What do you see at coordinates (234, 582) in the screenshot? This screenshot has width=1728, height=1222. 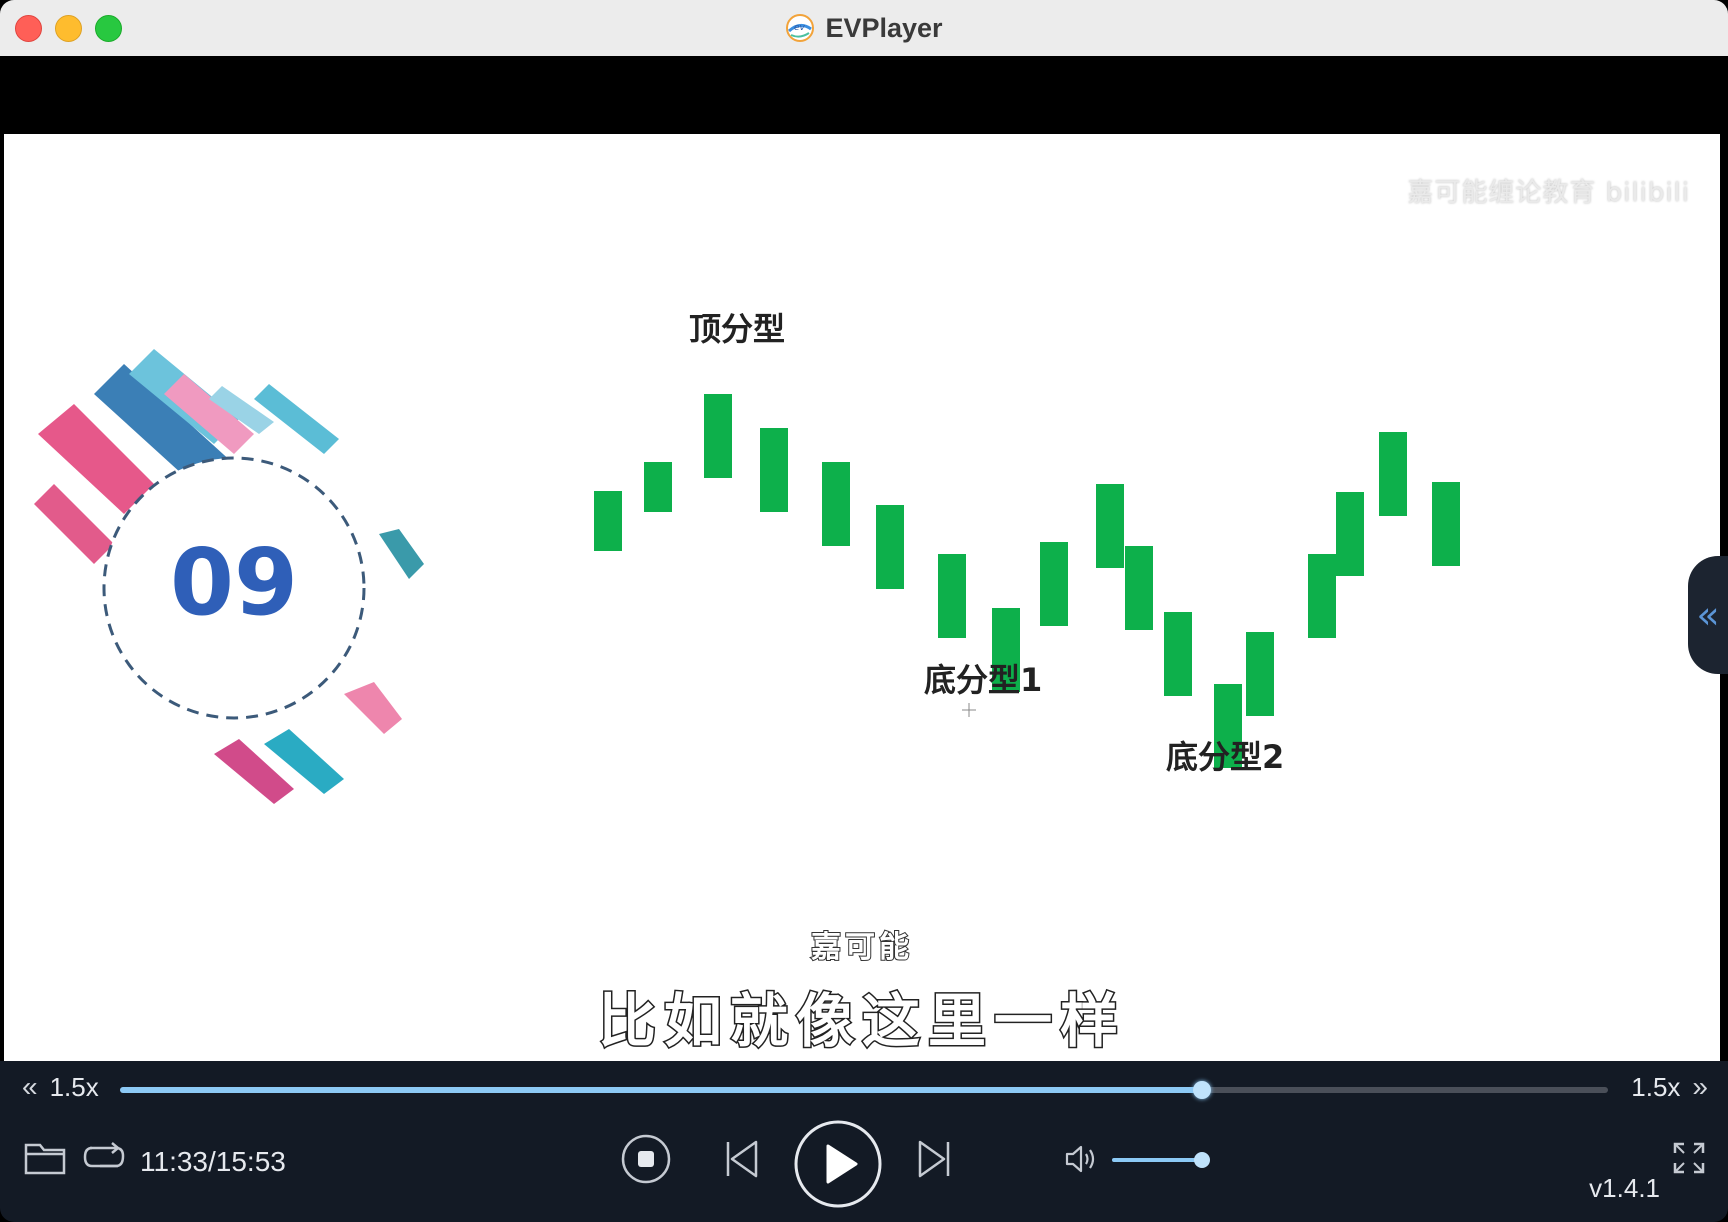 I see `chapter-number: 09` at bounding box center [234, 582].